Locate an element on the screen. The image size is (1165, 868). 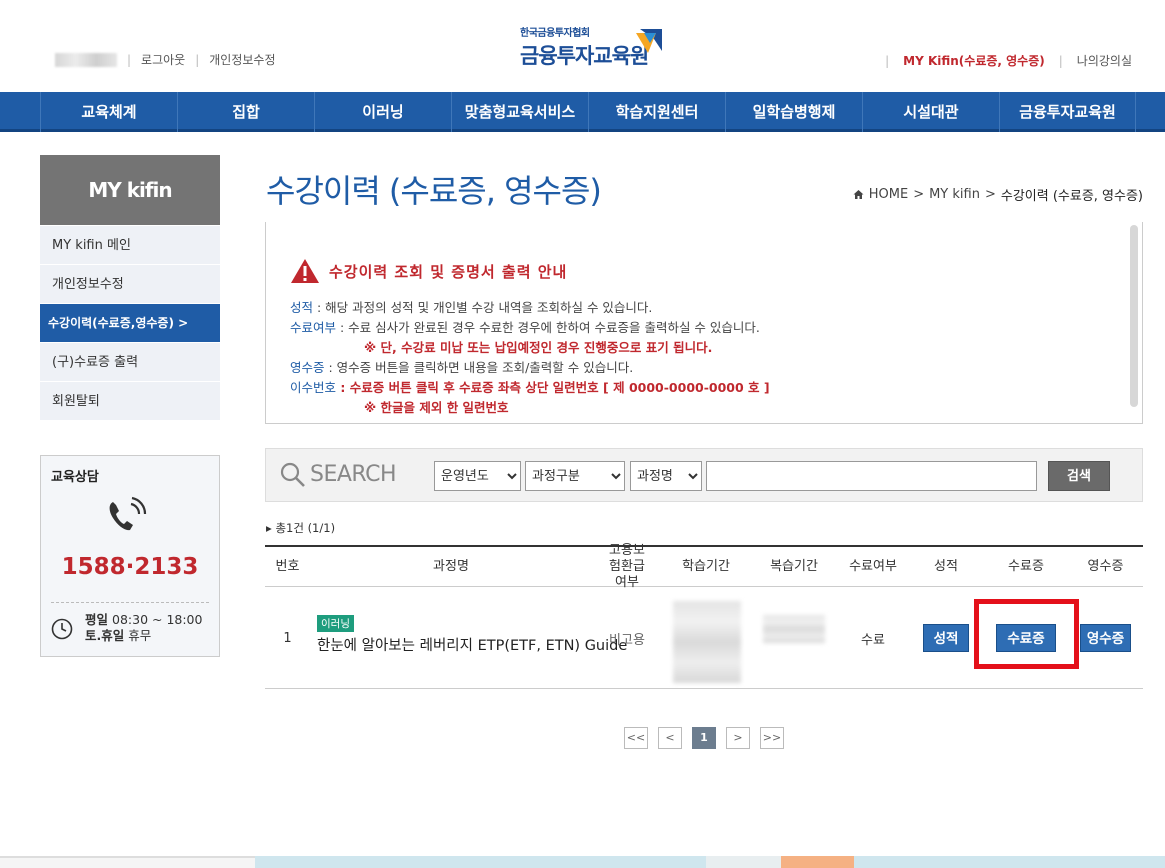
sidebar-title: MY kifin is located at coordinates (130, 190).